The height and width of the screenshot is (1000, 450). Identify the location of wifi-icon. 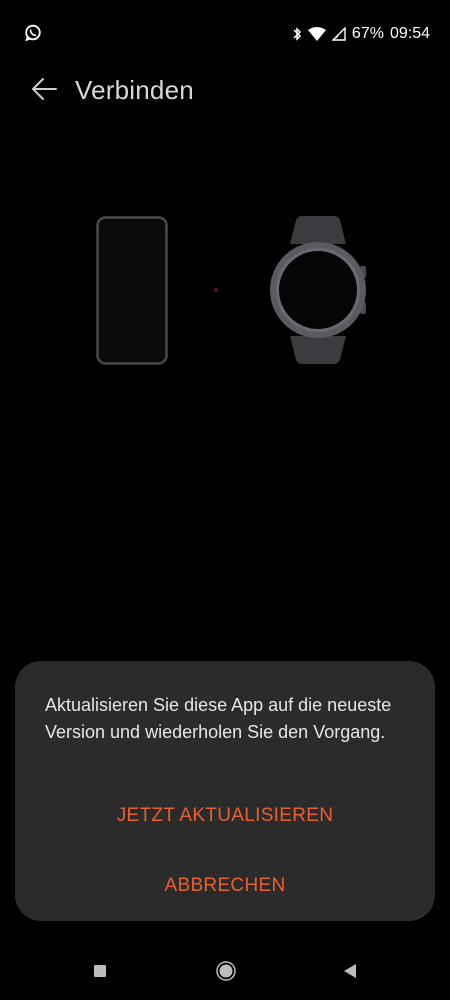
(316, 34).